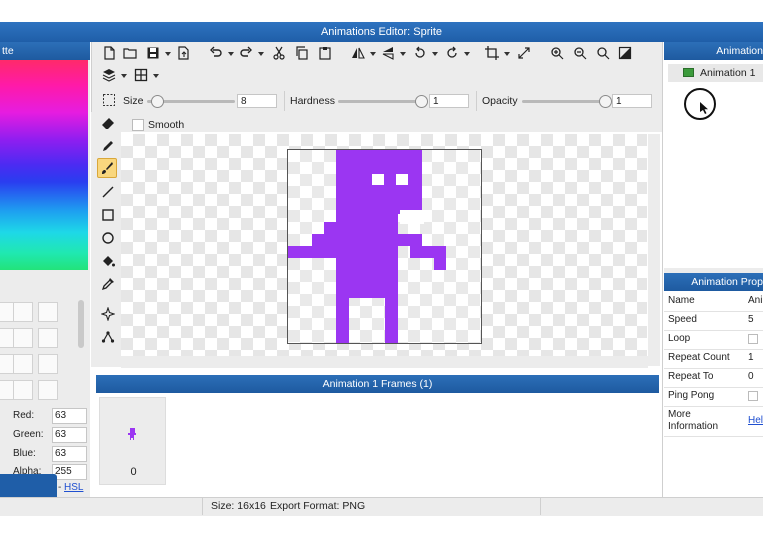  I want to click on magic-wand-icon, so click(108, 314).